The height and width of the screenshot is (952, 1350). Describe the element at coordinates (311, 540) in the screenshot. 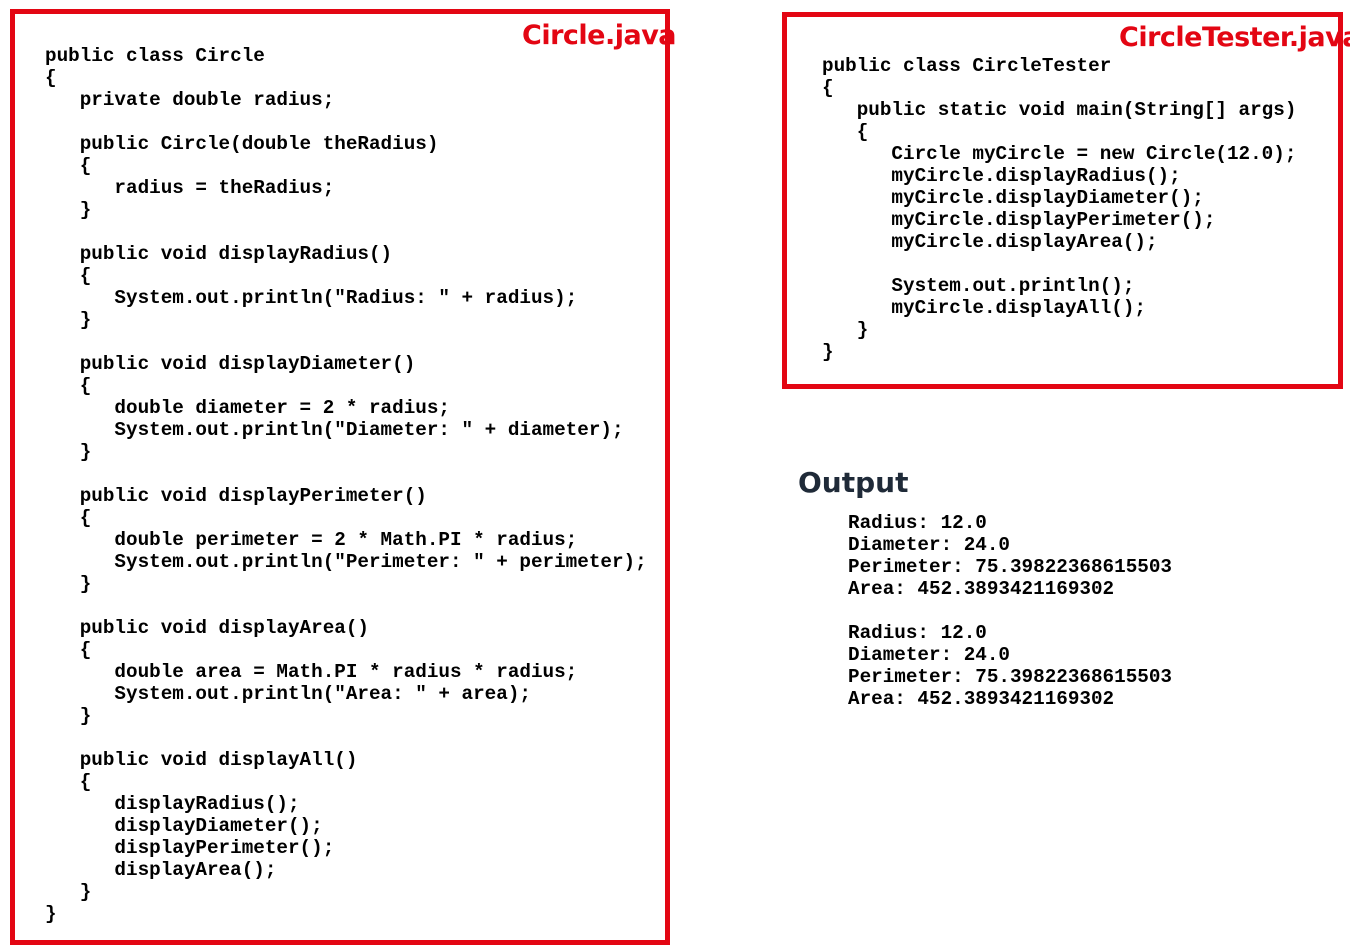

I see `circle-java-code-line: double perimeter = 2 * Math.PI * radius;` at that location.